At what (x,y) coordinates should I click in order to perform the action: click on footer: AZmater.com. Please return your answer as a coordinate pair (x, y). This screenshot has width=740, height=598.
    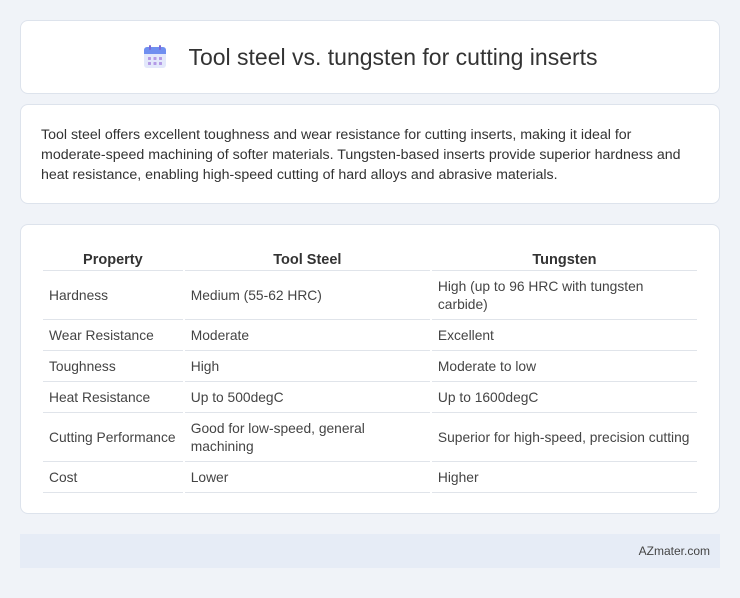
    Looking at the image, I should click on (370, 551).